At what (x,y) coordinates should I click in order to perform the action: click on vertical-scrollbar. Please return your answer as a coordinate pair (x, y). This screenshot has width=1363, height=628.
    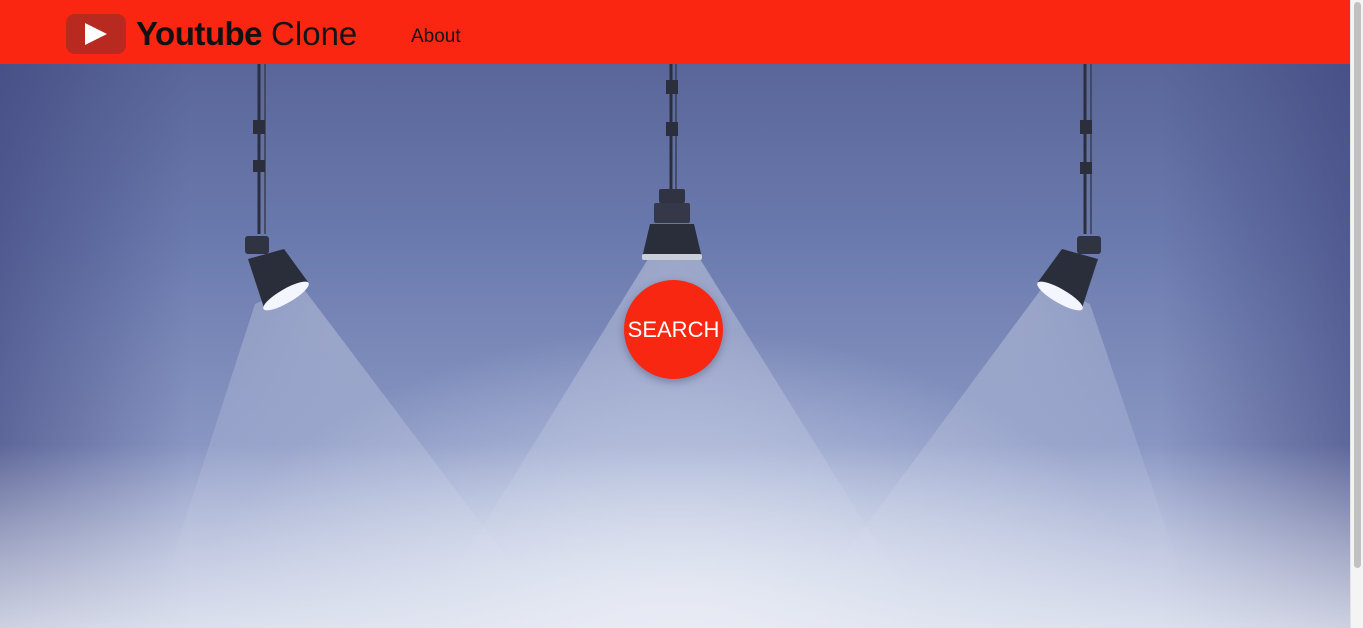
    Looking at the image, I should click on (1356, 314).